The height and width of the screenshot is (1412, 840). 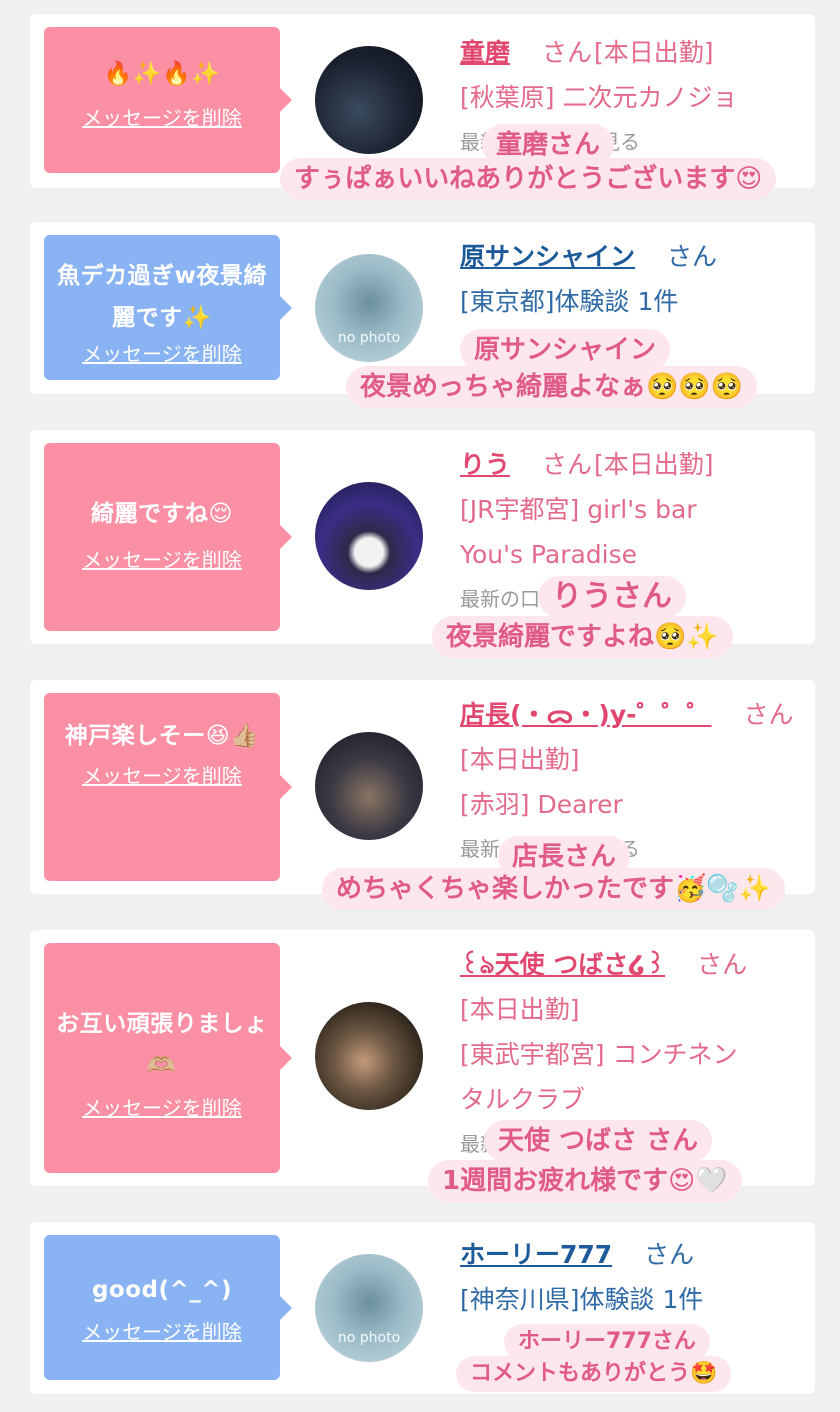 What do you see at coordinates (598, 1141) in the screenshot?
I see `overlay-caption-1: 天使 つばさ さん` at bounding box center [598, 1141].